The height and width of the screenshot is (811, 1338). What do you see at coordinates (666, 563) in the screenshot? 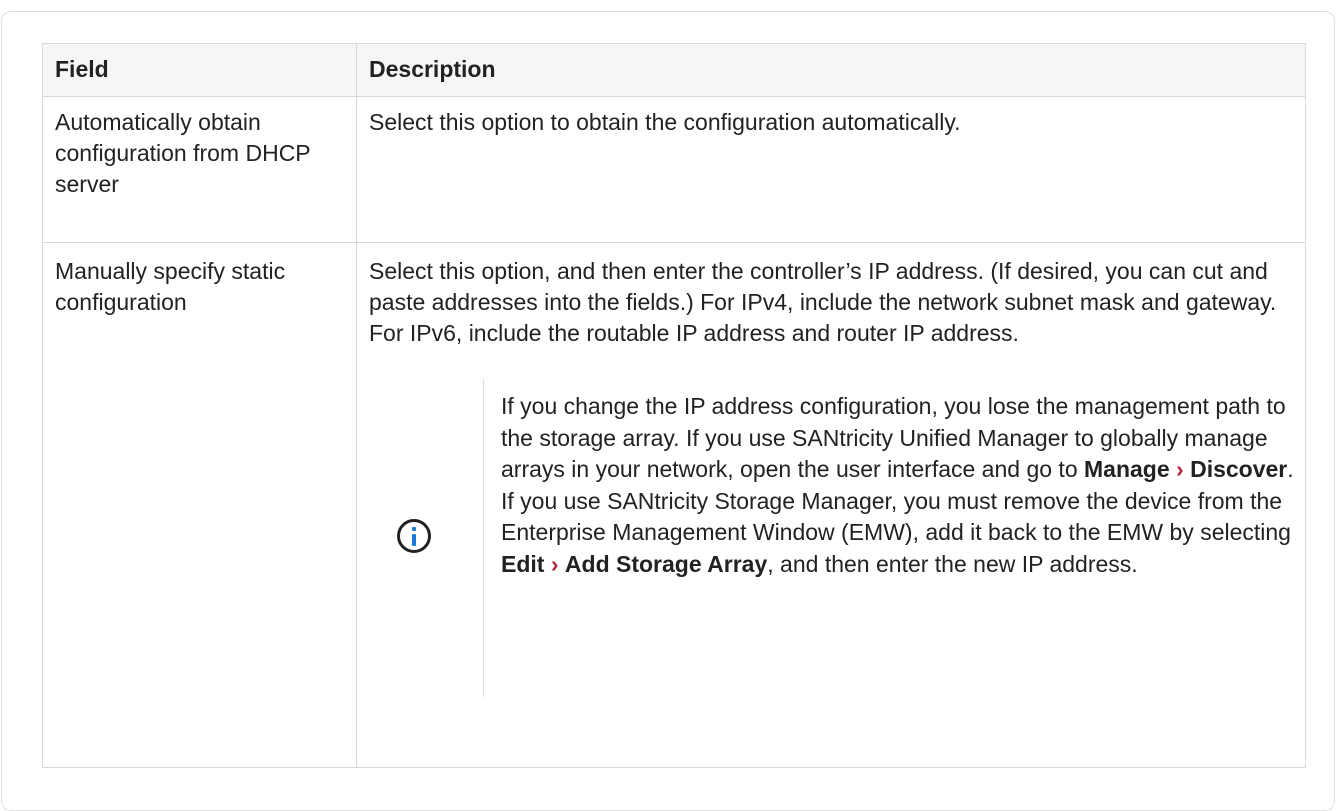
I see `menu-item-add-storage-array: Add Storage Array` at bounding box center [666, 563].